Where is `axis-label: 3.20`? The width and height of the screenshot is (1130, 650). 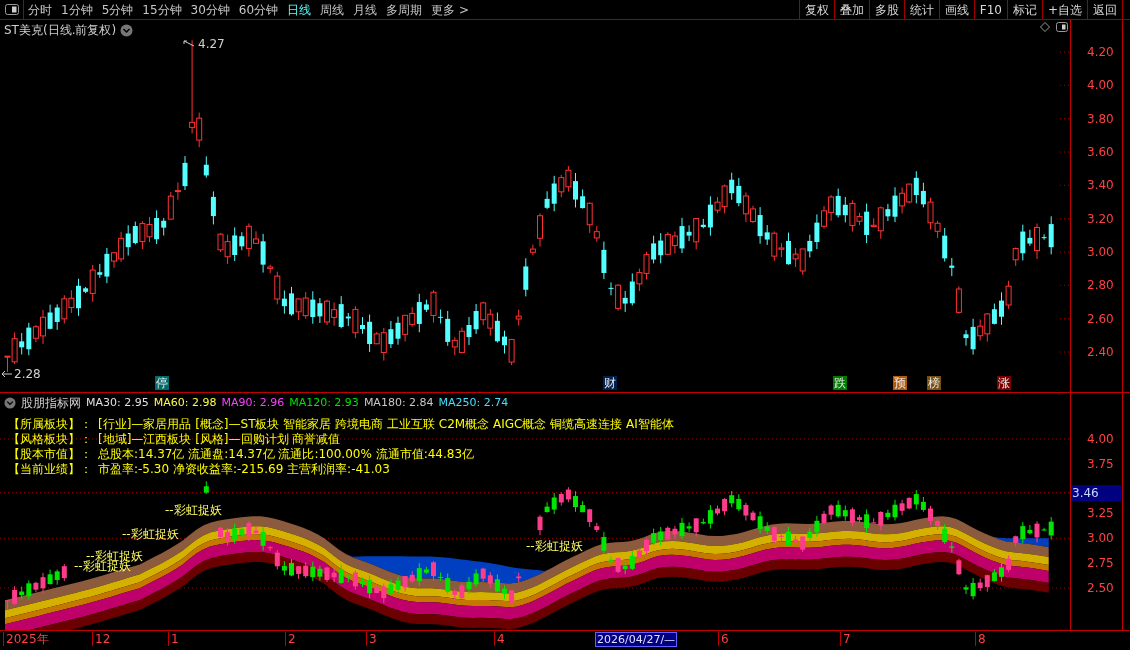
axis-label: 3.20 is located at coordinates (1100, 218).